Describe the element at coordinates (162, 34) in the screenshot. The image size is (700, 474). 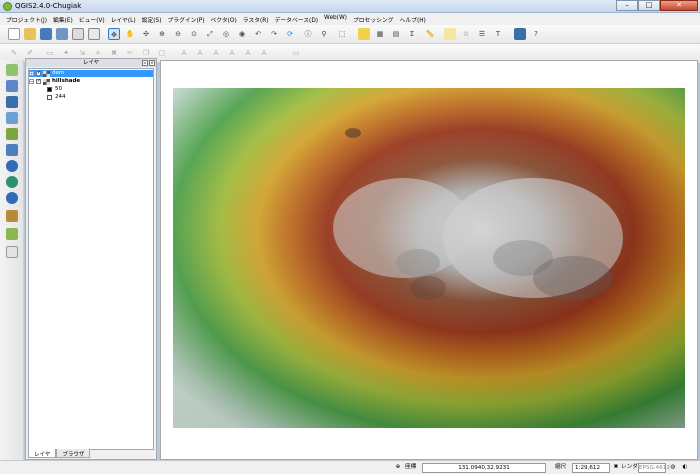
I see `zoom-in-icon: ⊕` at that location.